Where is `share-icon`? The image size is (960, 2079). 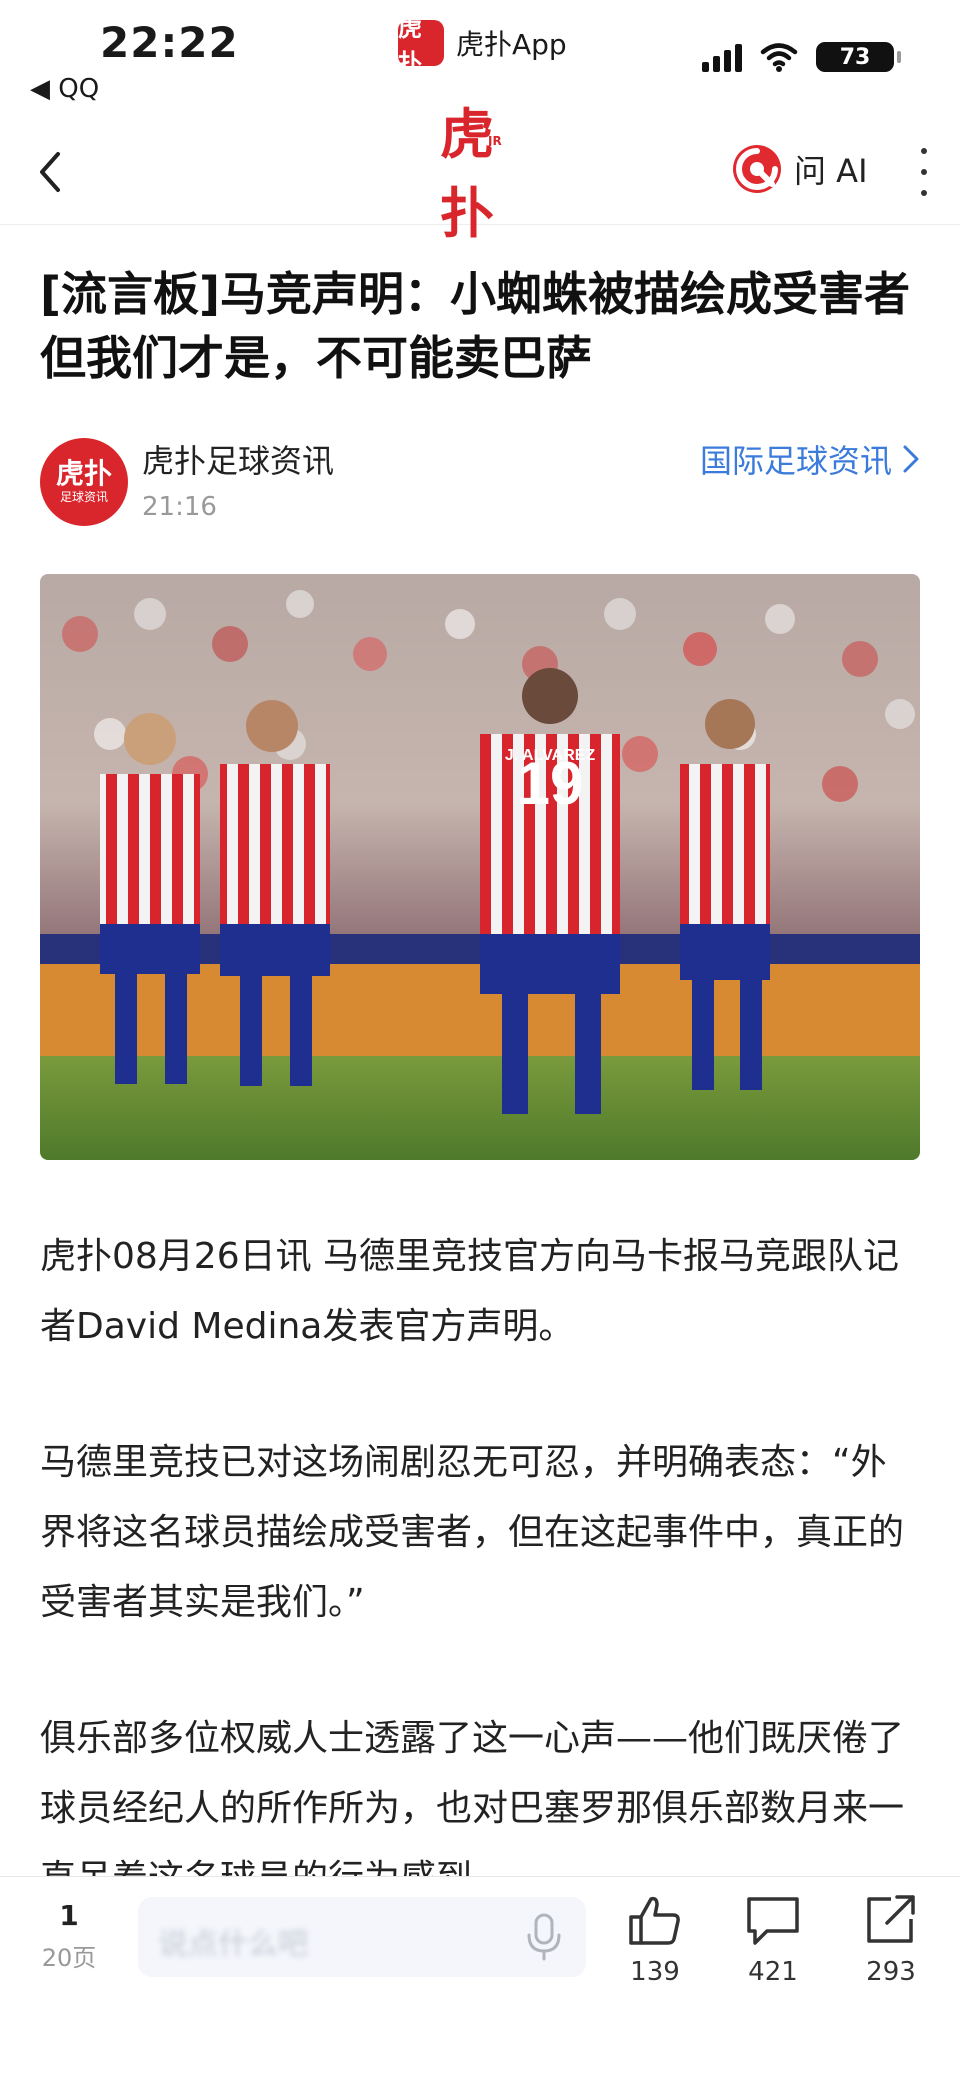
share-icon is located at coordinates (891, 1919).